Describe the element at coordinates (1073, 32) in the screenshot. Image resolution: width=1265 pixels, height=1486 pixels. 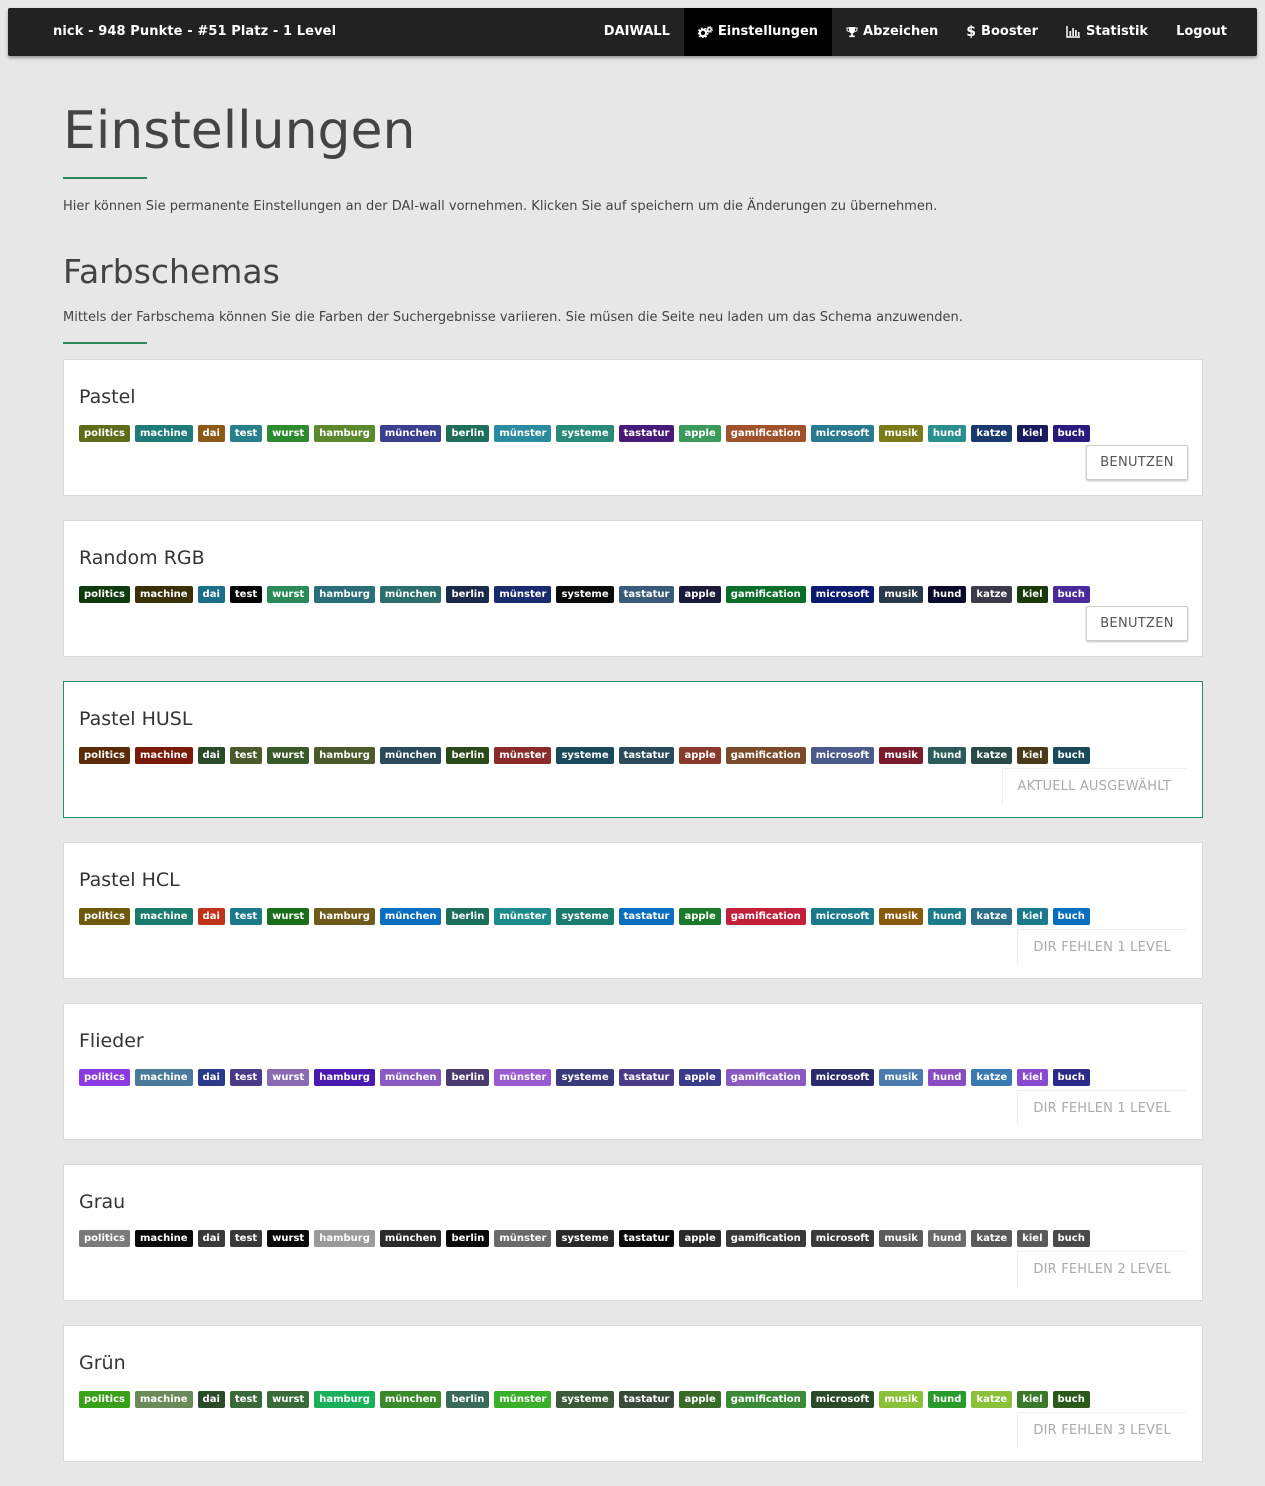
I see `bar-chart-icon` at that location.